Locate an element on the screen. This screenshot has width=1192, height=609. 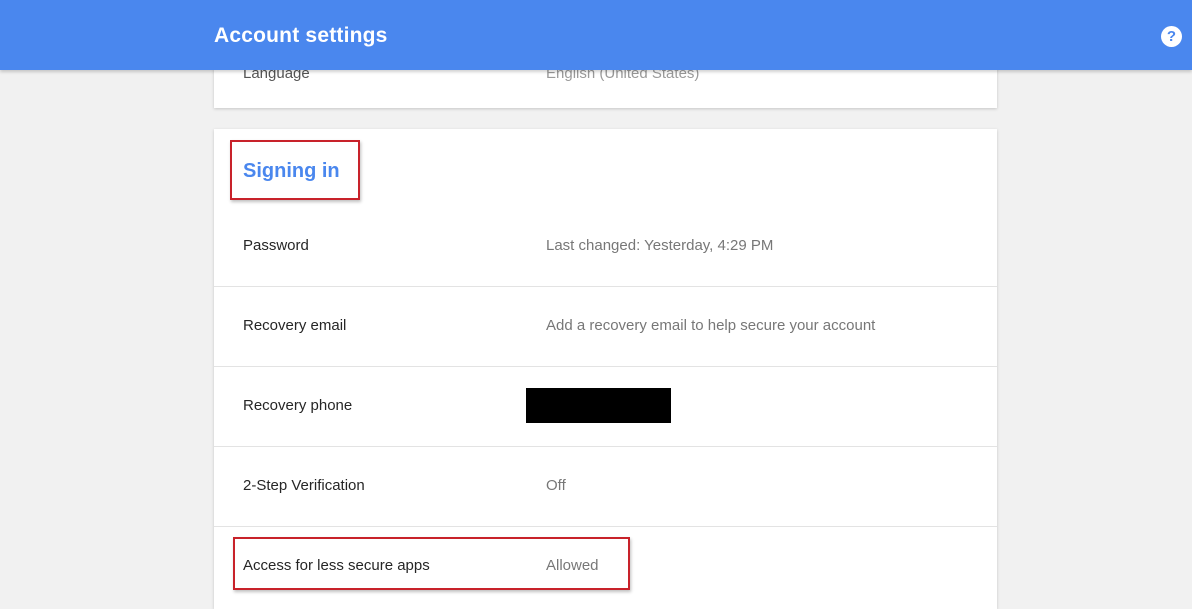
two-step-verification-row: 2-Step Verification Off is located at coordinates (605, 487).